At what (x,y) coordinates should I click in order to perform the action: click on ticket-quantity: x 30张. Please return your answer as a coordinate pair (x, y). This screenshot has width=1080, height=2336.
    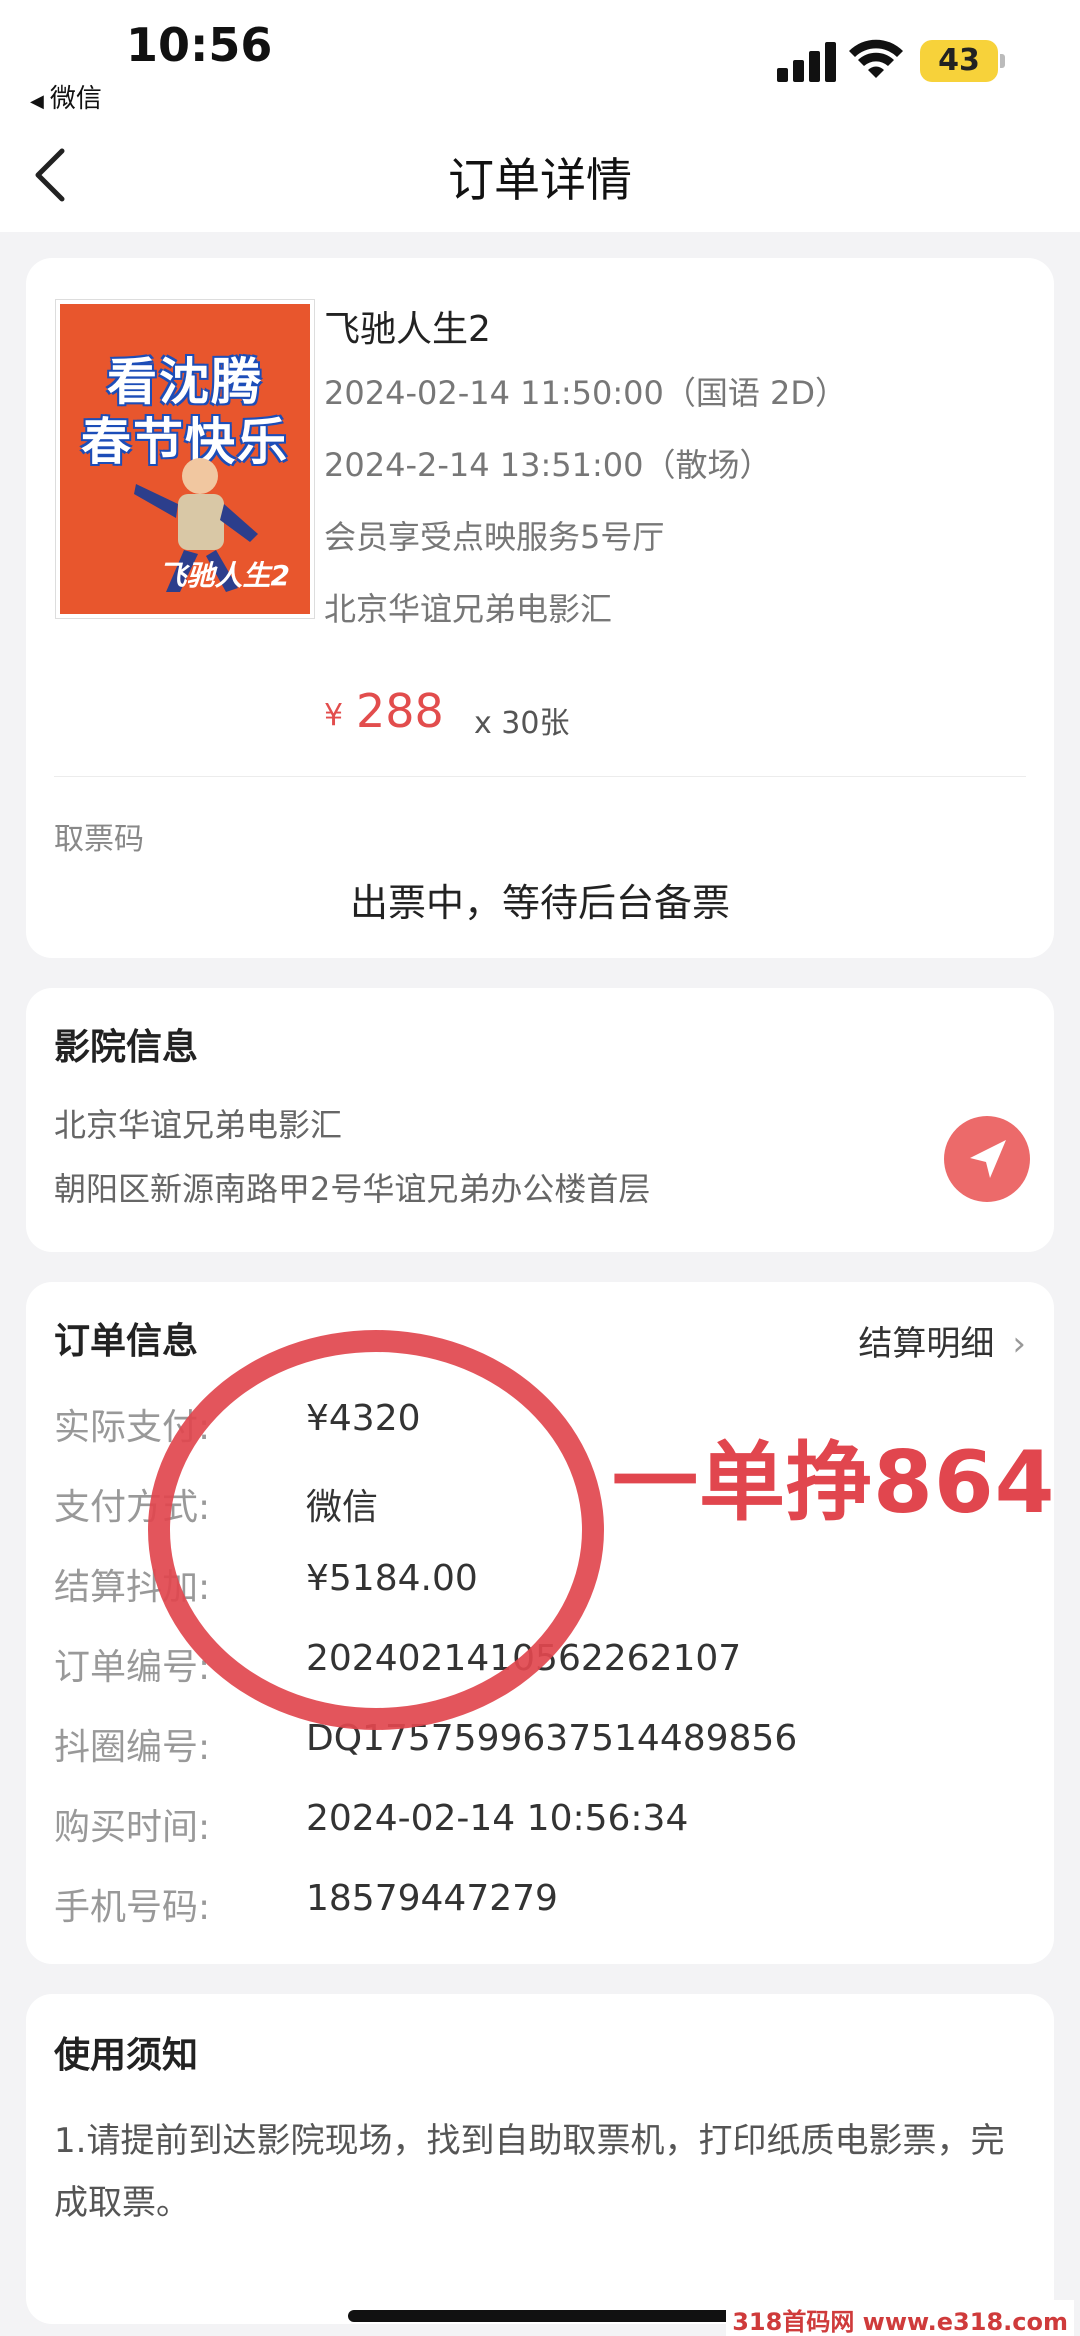
    Looking at the image, I should click on (522, 723).